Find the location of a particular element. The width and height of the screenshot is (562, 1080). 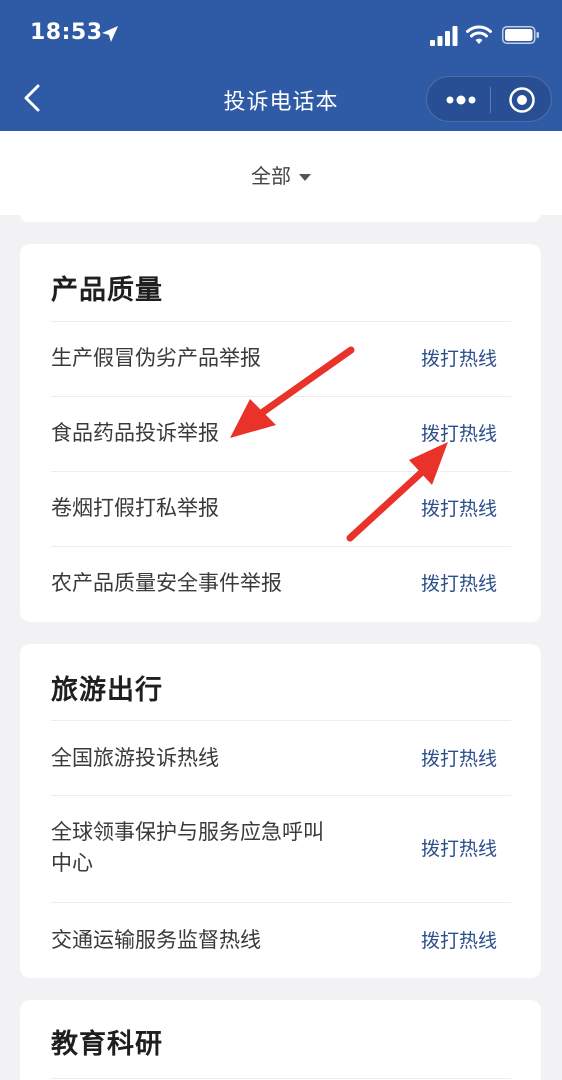

filter-dropdown: 全部 is located at coordinates (281, 174).